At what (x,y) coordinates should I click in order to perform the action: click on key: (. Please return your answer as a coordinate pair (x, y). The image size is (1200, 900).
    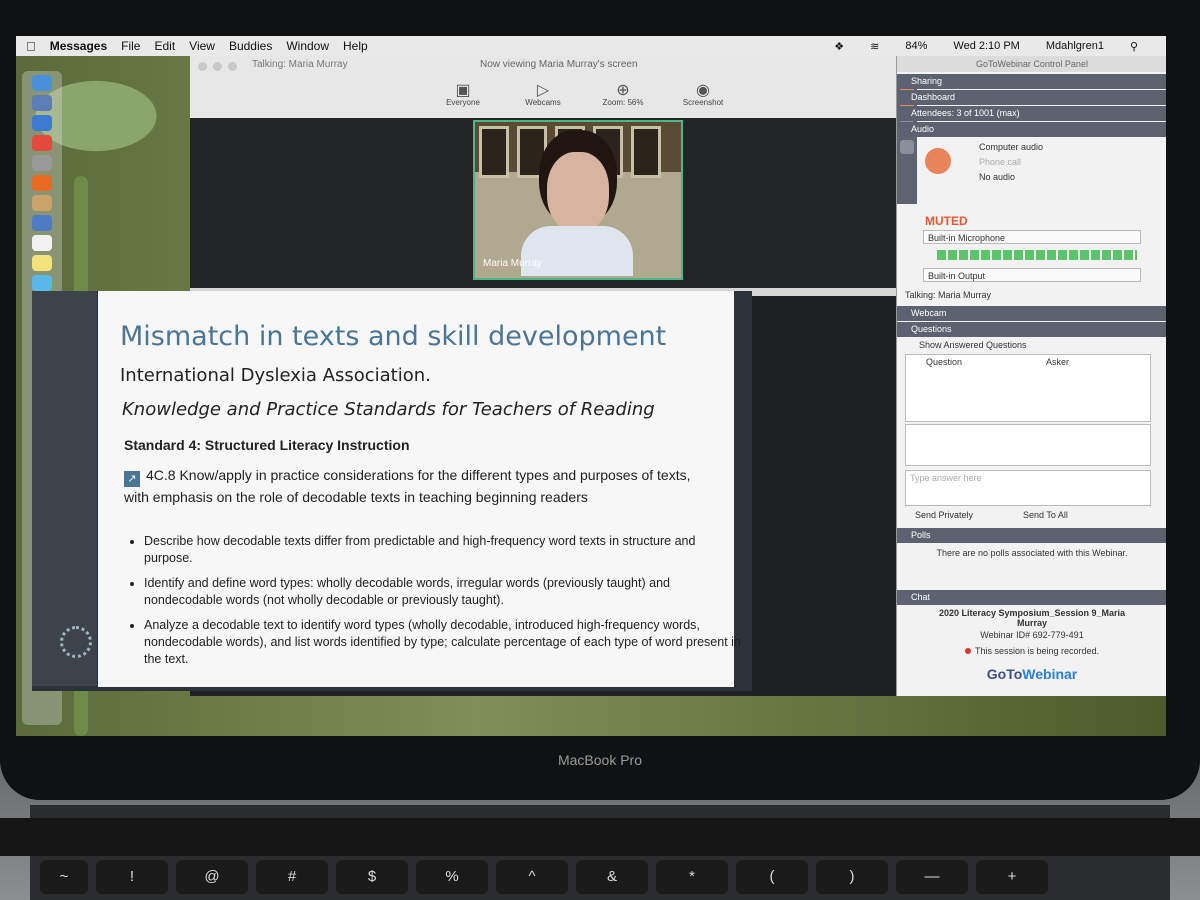
    Looking at the image, I should click on (772, 877).